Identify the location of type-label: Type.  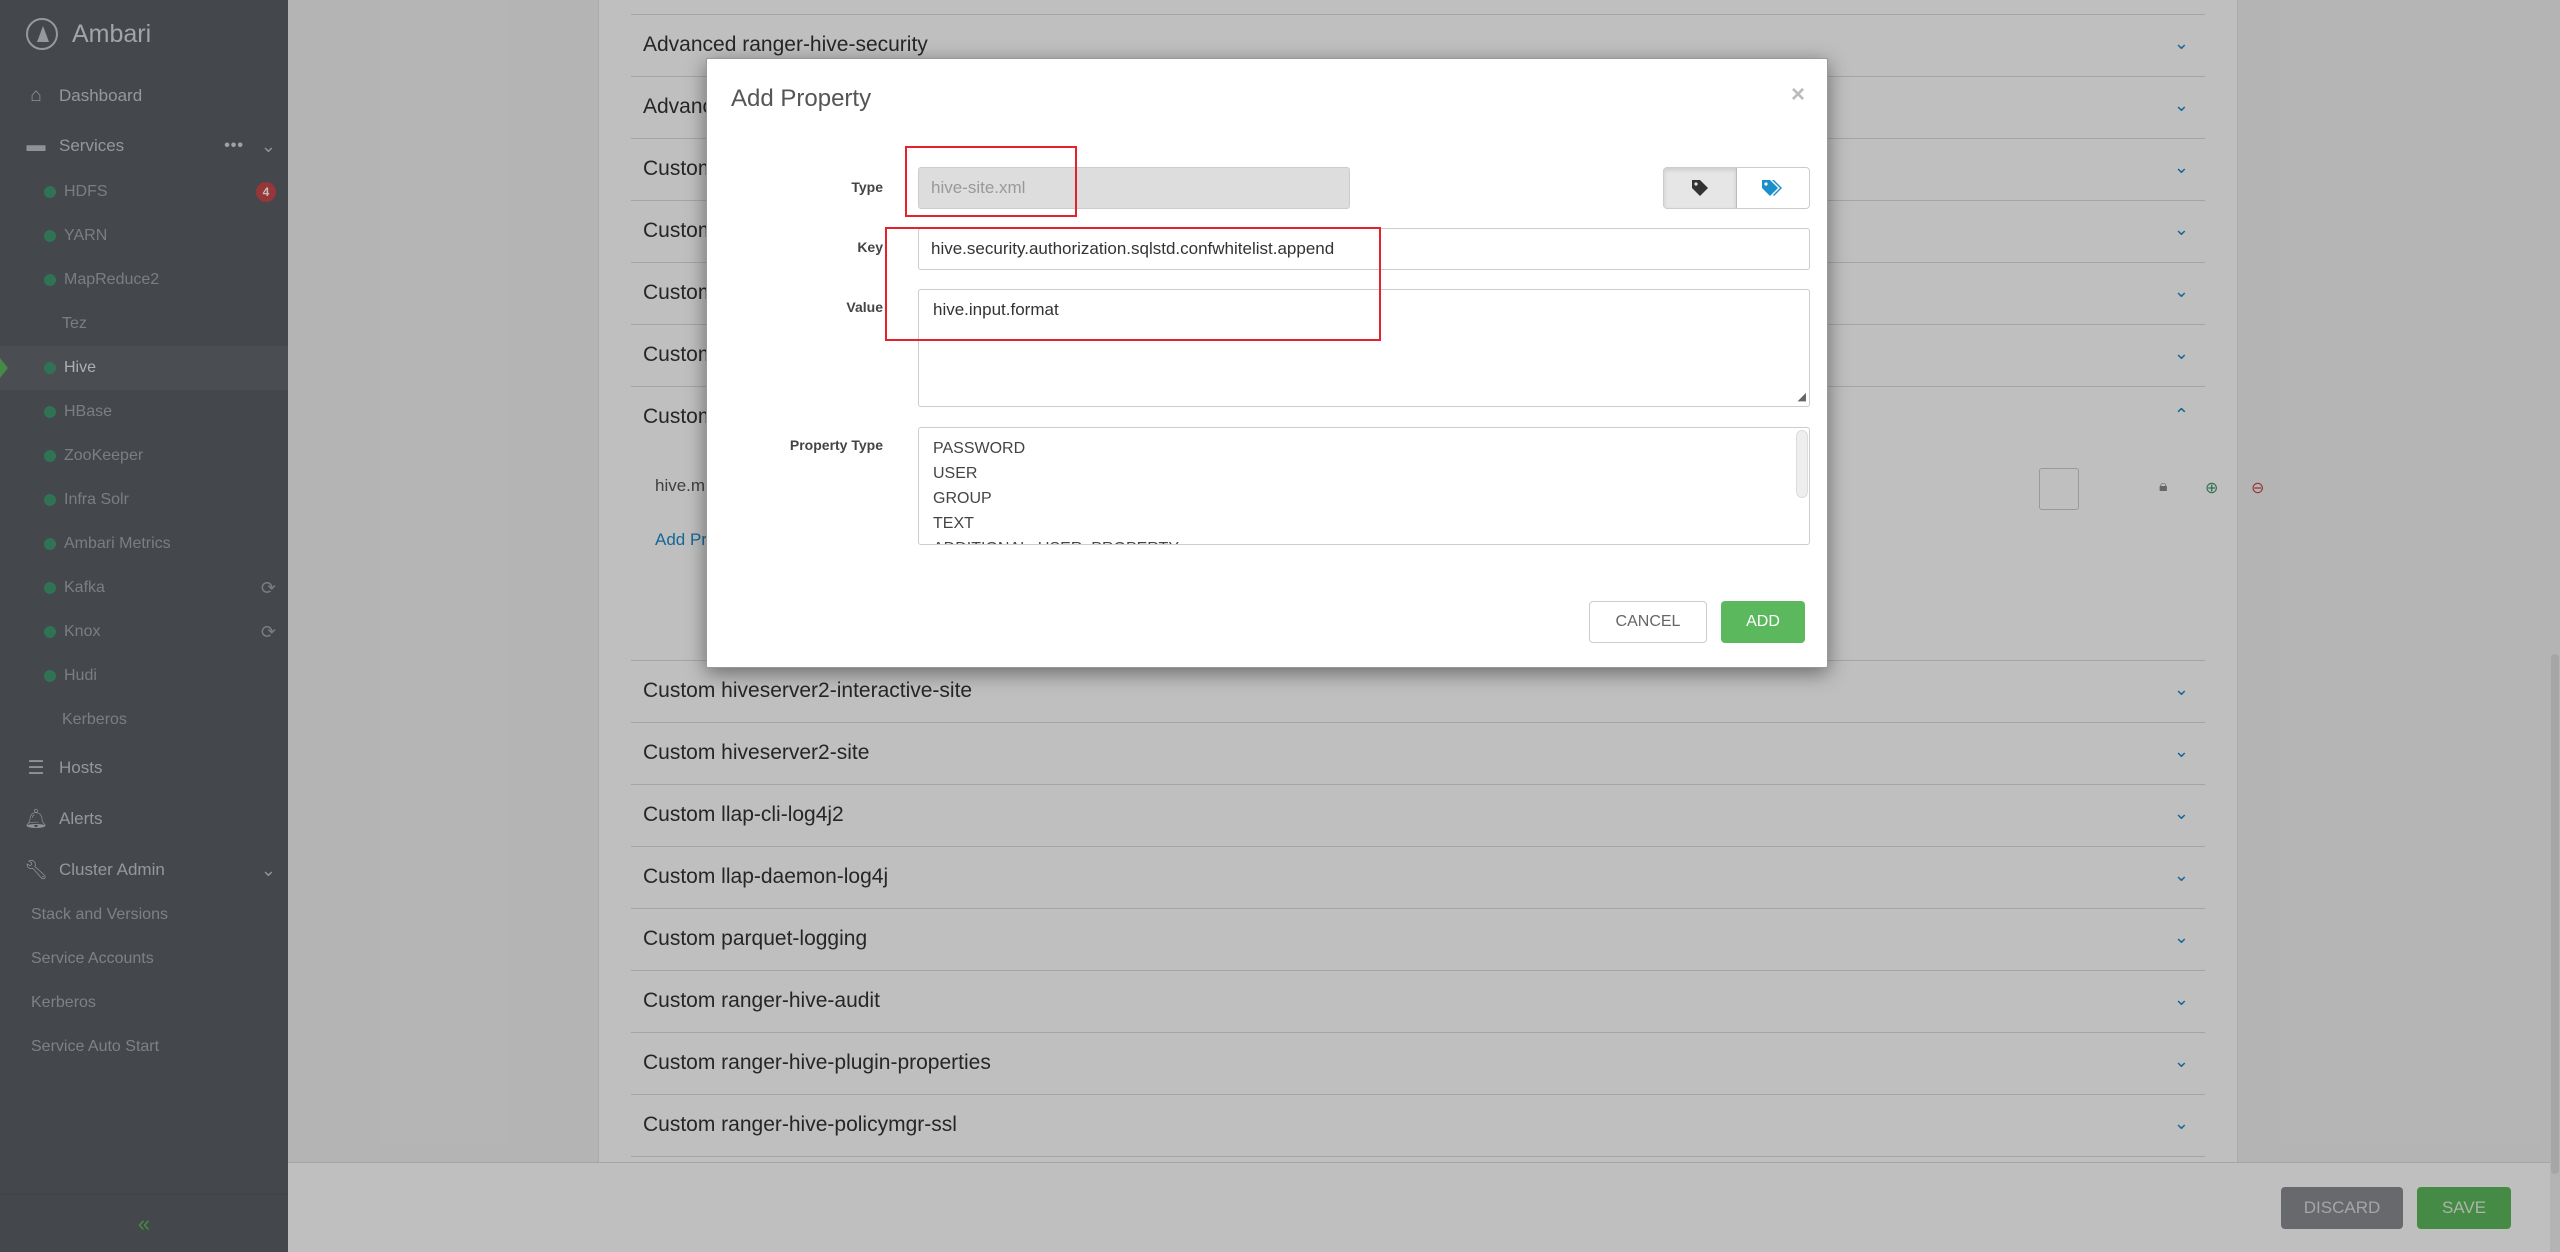
(867, 187).